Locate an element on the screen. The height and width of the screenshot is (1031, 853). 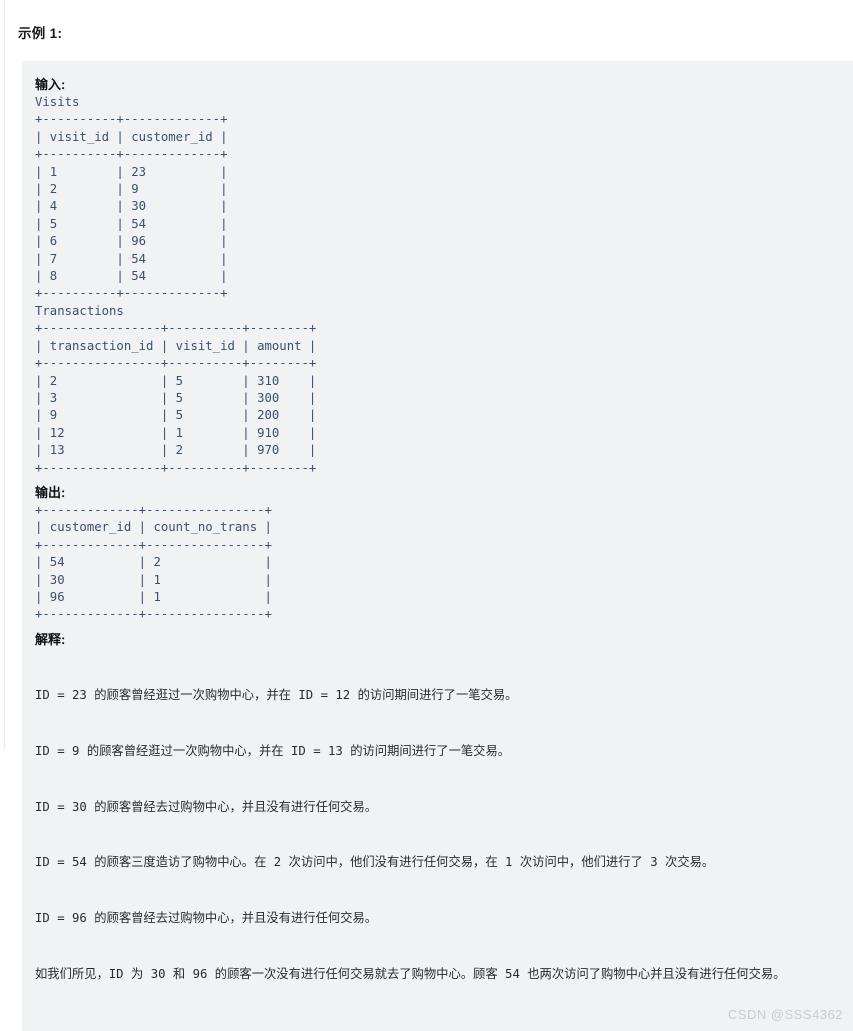
explanation-label: 解释: is located at coordinates (50, 639).